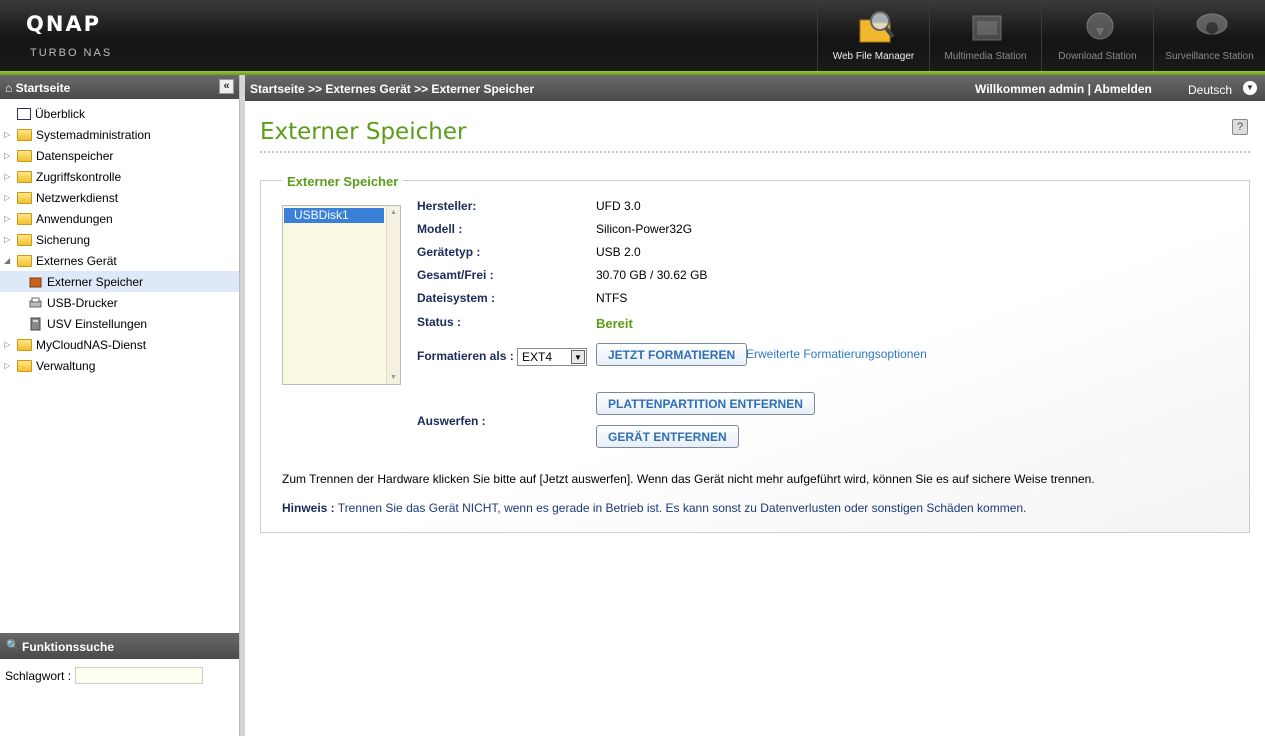  What do you see at coordinates (1100, 26) in the screenshot?
I see `globe-download-icon` at bounding box center [1100, 26].